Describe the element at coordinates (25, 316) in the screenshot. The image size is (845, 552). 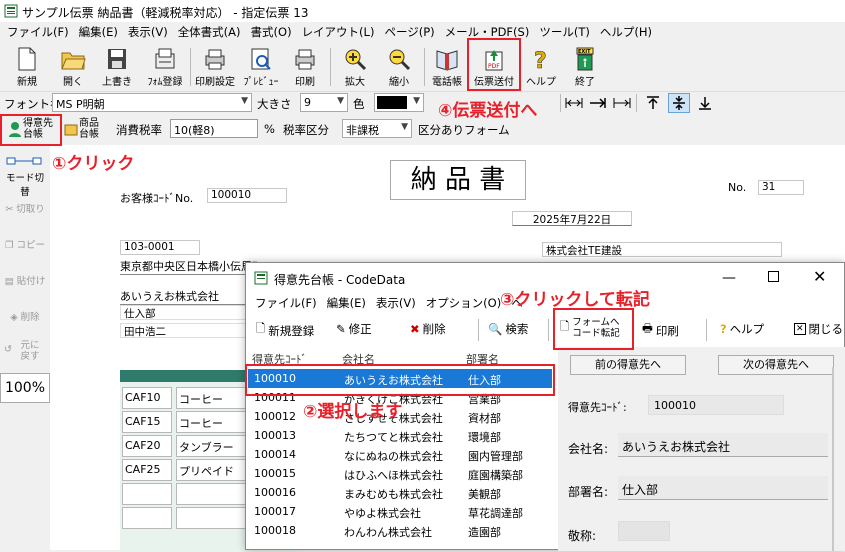
I see `delete-button: ◈ 削除` at that location.